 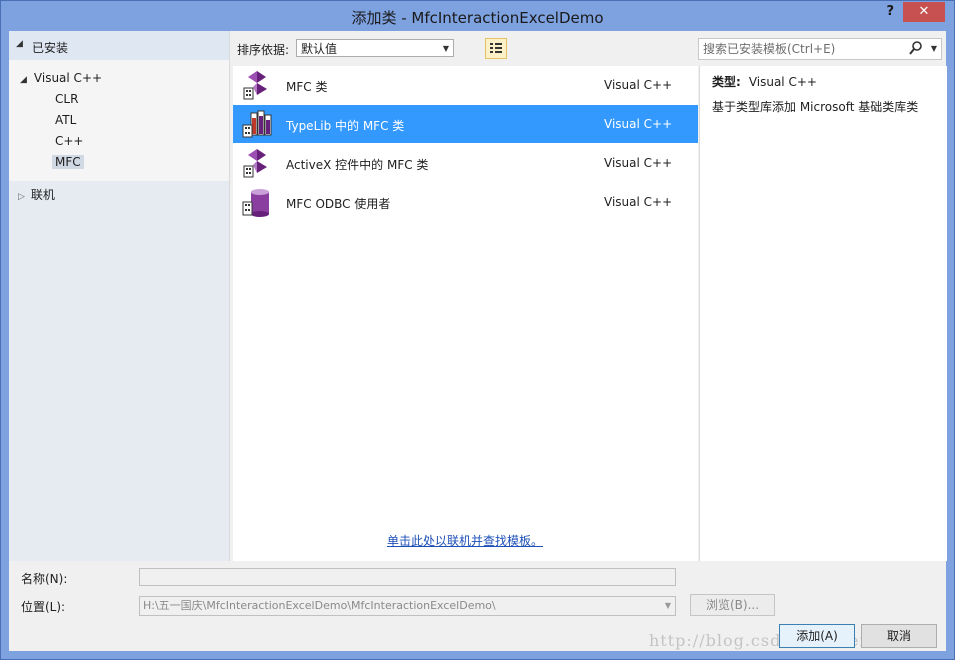 I want to click on database-icon, so click(x=257, y=202).